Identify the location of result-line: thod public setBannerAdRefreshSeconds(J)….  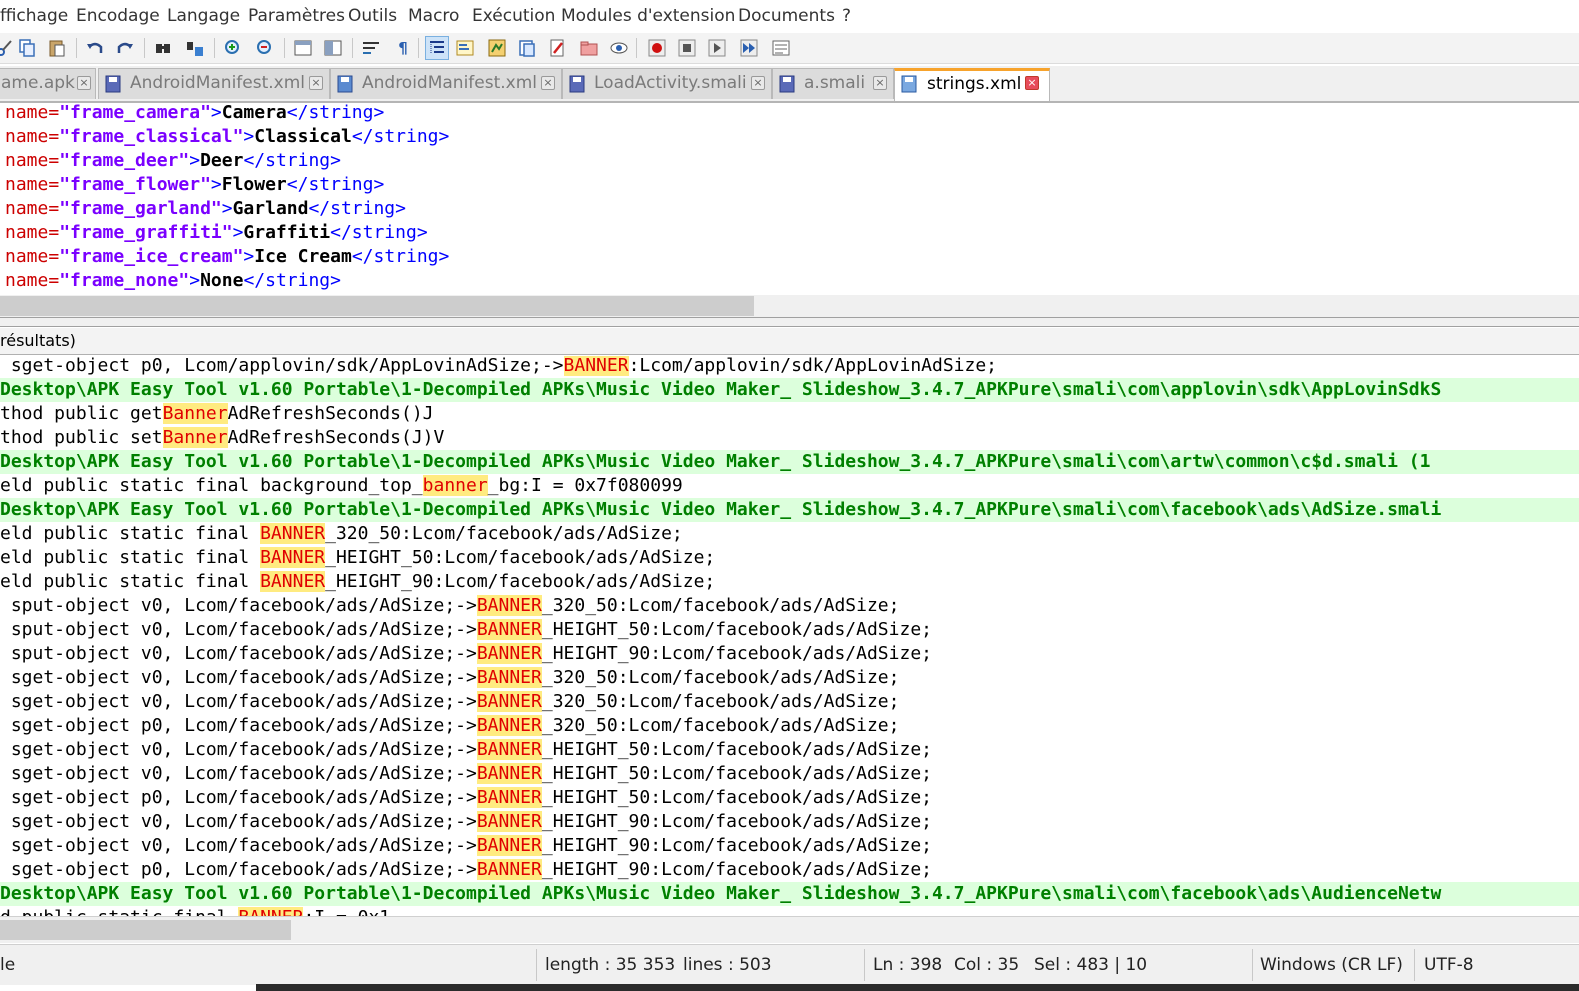
(789, 438).